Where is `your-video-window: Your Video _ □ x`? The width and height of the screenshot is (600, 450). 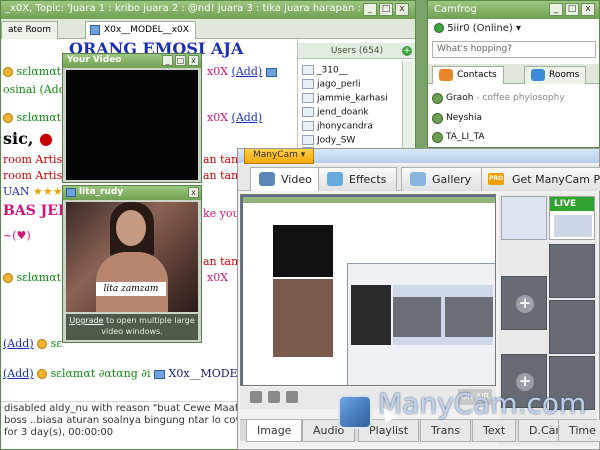 your-video-window: Your Video _ □ x is located at coordinates (132, 118).